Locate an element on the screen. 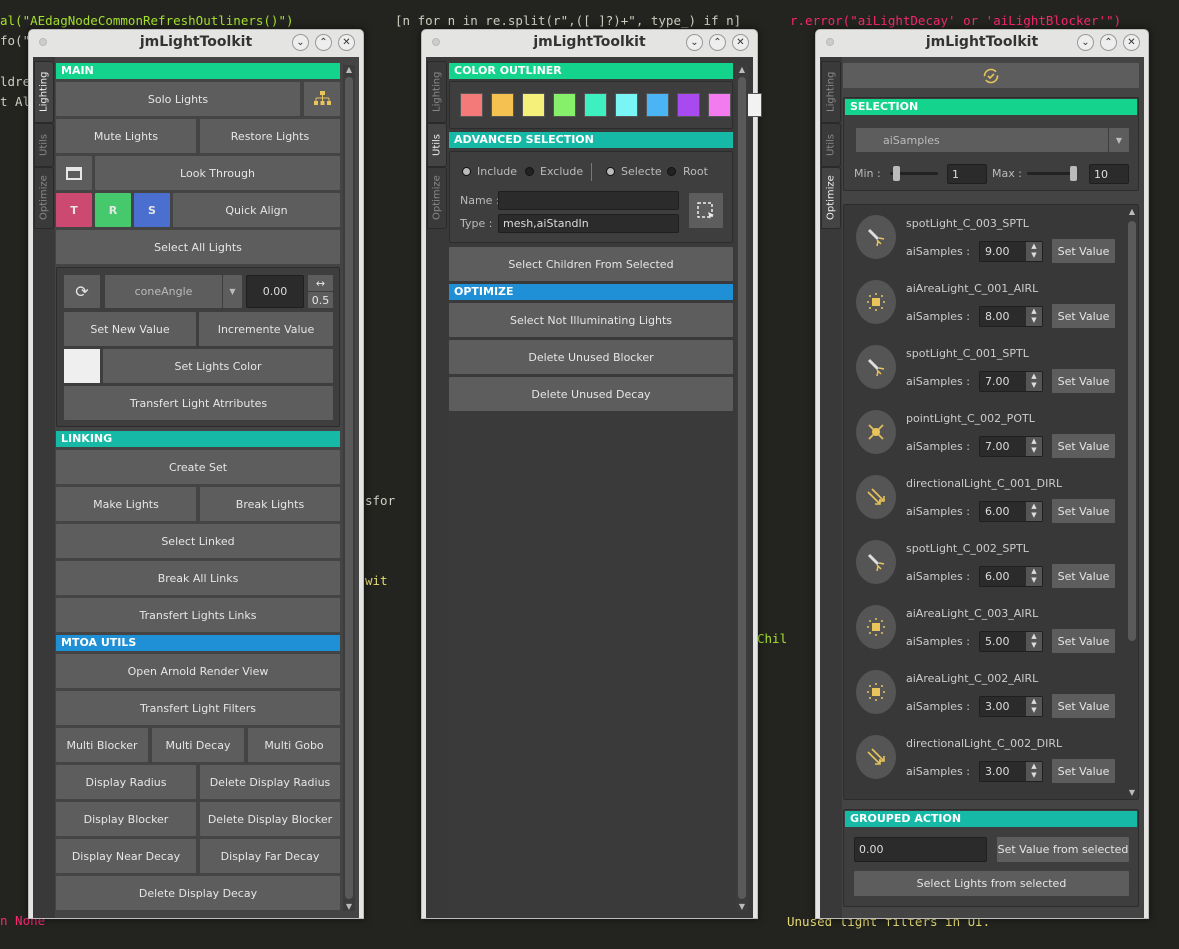 This screenshot has width=1179, height=949. dropdown-arrow-icon: ▼ is located at coordinates (1119, 140).